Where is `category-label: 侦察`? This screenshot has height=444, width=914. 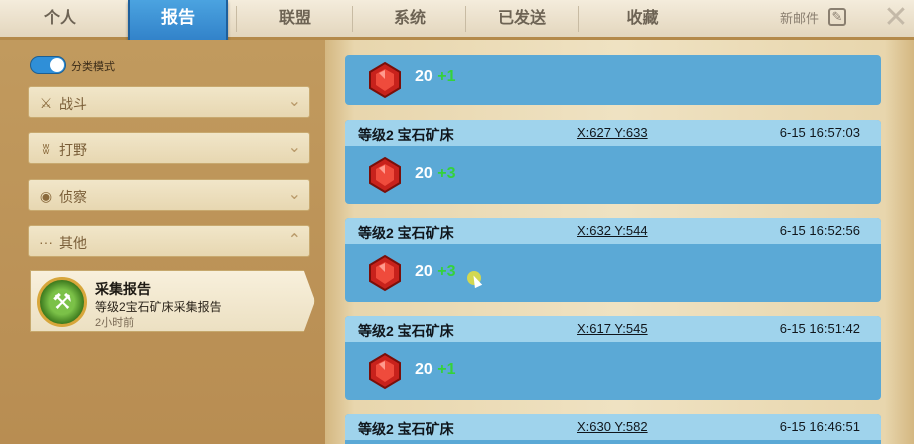 category-label: 侦察 is located at coordinates (73, 197).